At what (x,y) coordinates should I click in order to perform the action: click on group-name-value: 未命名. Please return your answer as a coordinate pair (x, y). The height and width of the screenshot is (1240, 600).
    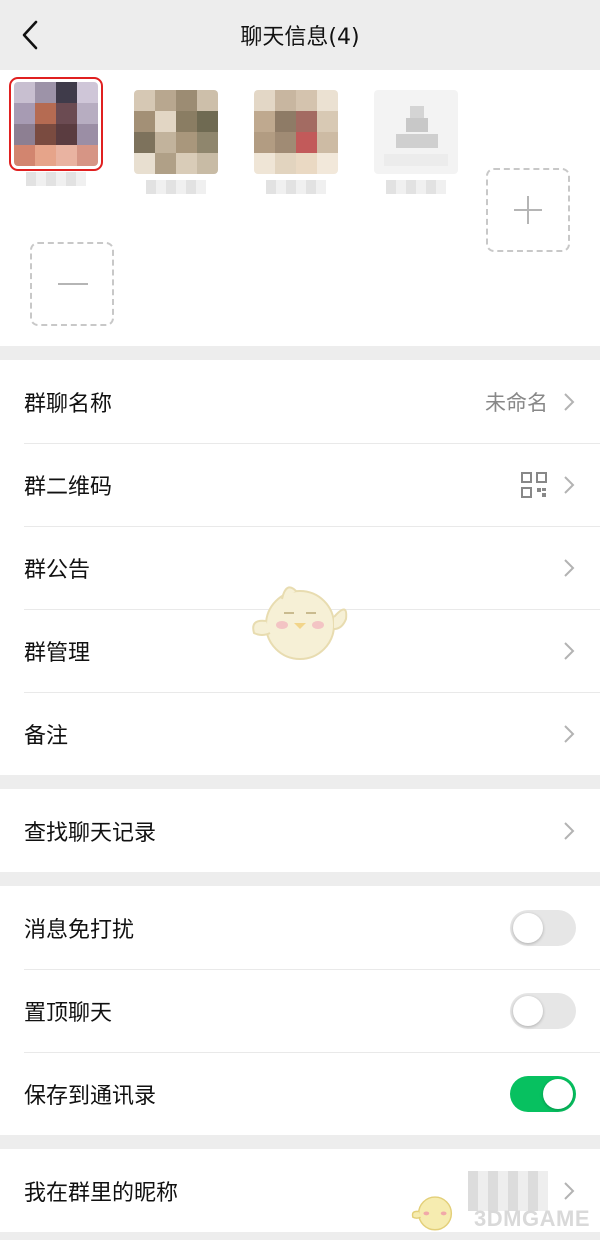
    Looking at the image, I should click on (516, 402).